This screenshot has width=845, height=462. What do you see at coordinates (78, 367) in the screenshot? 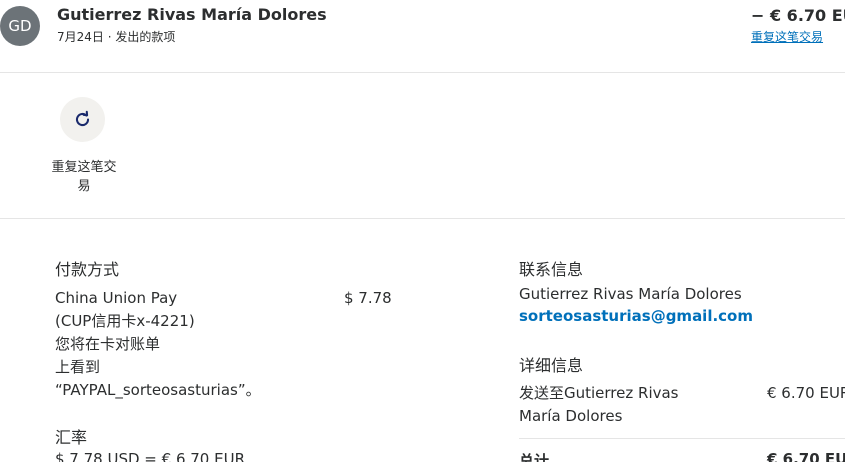
I see `payment-method-line: 上看到` at bounding box center [78, 367].